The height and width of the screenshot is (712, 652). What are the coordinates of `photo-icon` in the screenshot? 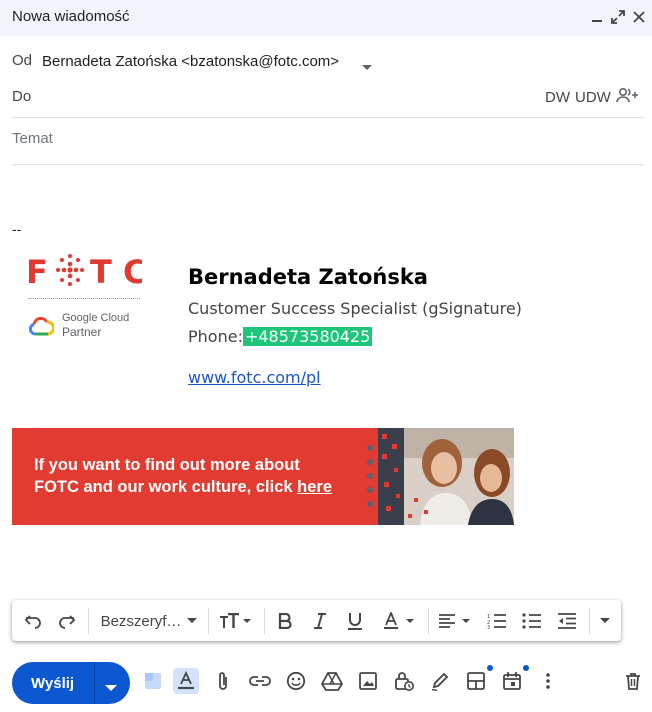 It's located at (368, 681).